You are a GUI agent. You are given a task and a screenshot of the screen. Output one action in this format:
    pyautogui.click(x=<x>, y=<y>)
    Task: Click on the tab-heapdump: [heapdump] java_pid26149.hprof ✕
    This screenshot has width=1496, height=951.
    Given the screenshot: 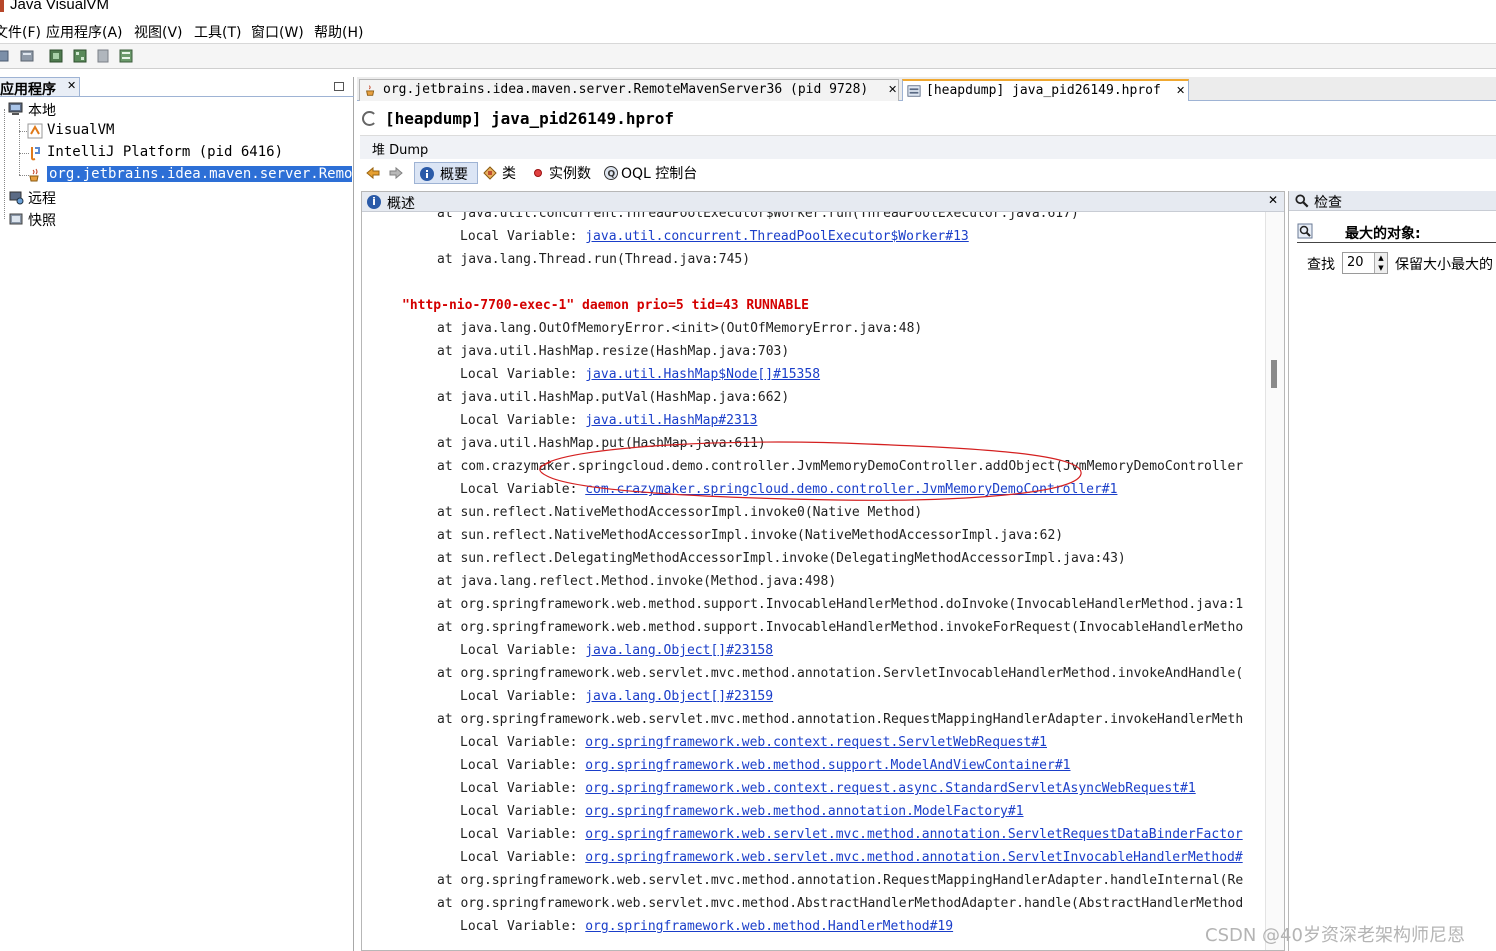 What is the action you would take?
    pyautogui.click(x=1045, y=90)
    